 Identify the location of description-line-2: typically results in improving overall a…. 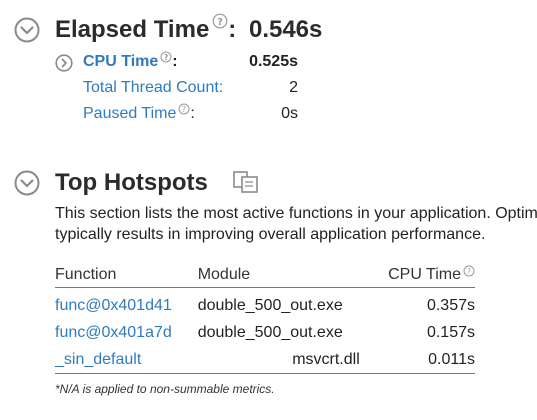
(270, 234).